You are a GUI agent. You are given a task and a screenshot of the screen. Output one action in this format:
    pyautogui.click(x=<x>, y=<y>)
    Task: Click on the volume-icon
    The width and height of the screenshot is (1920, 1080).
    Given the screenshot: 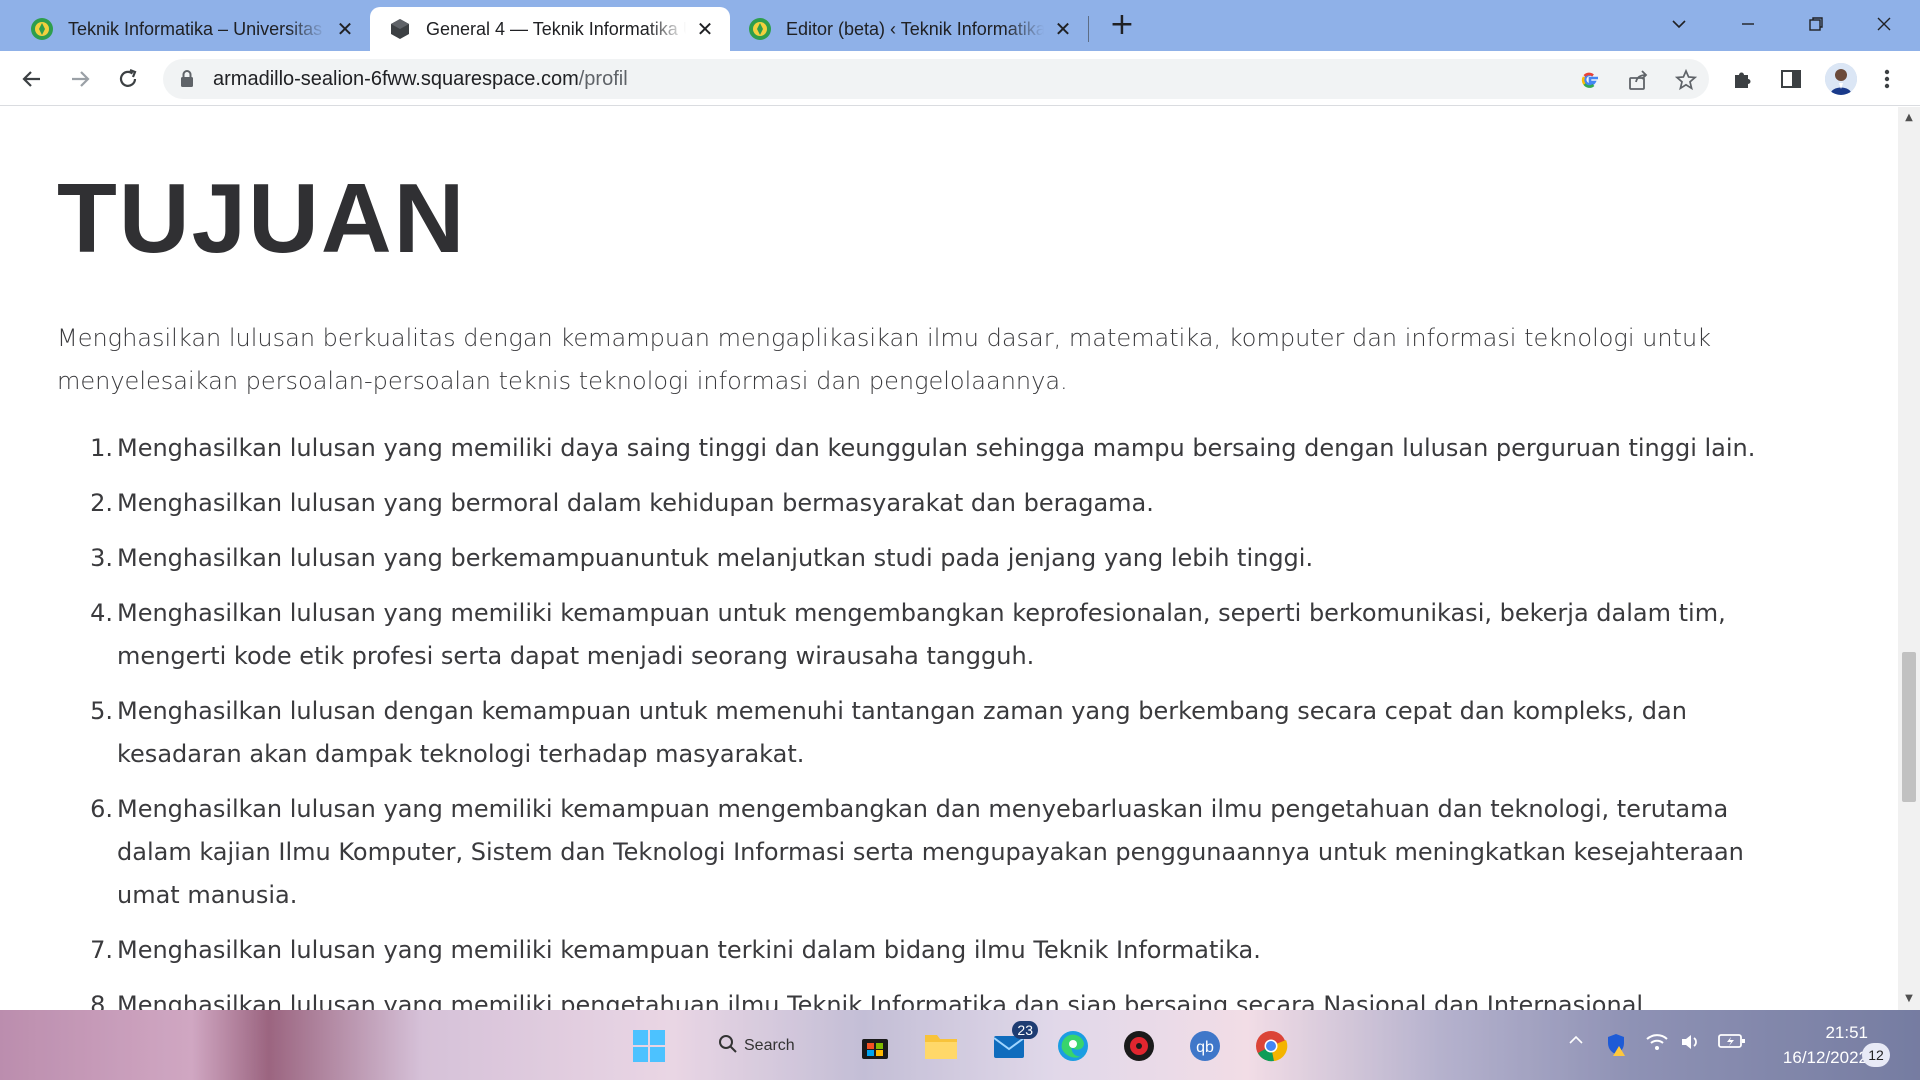 What is the action you would take?
    pyautogui.click(x=1691, y=1042)
    